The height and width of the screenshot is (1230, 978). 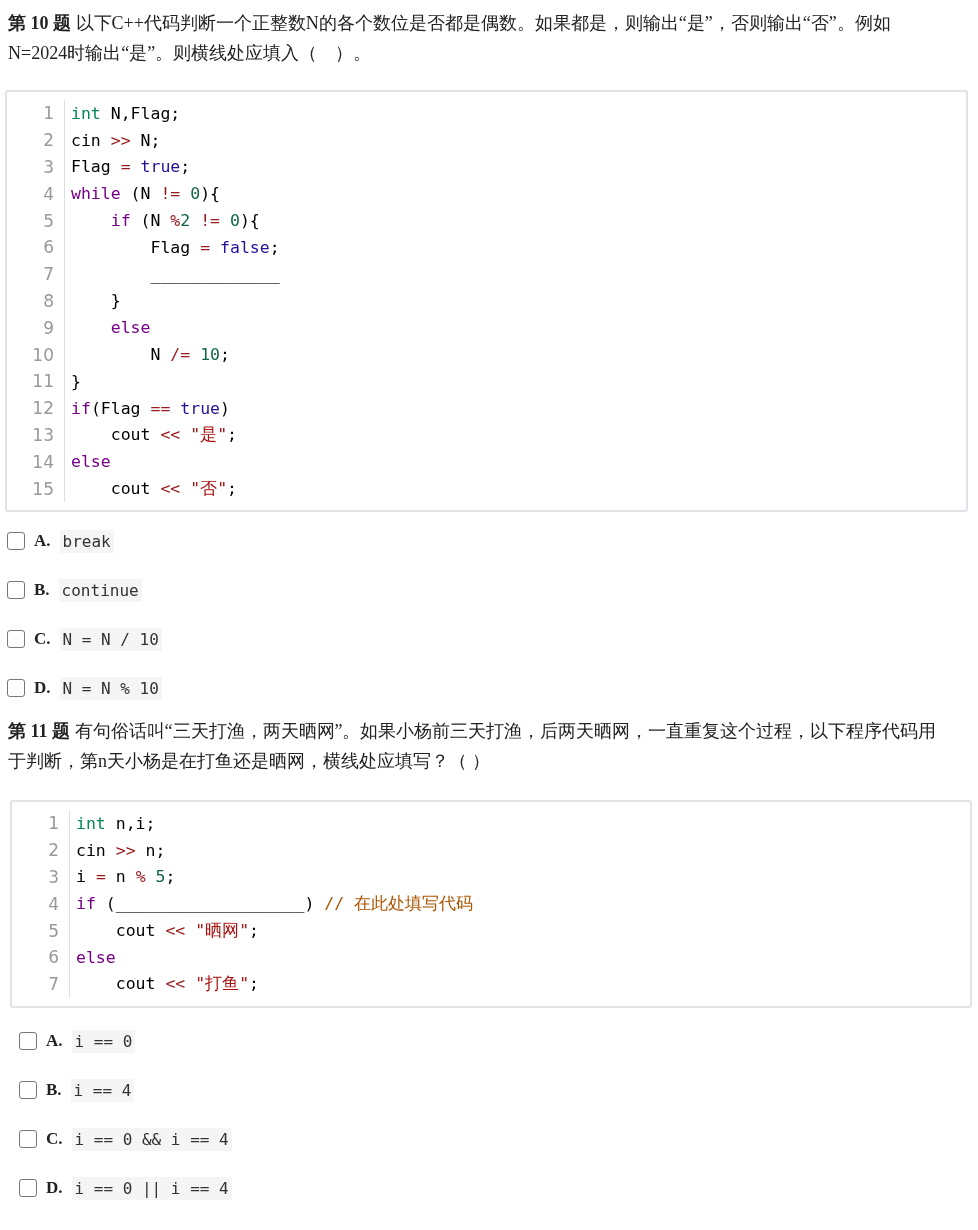 I want to click on option-code: N = N / 10, so click(x=110, y=639).